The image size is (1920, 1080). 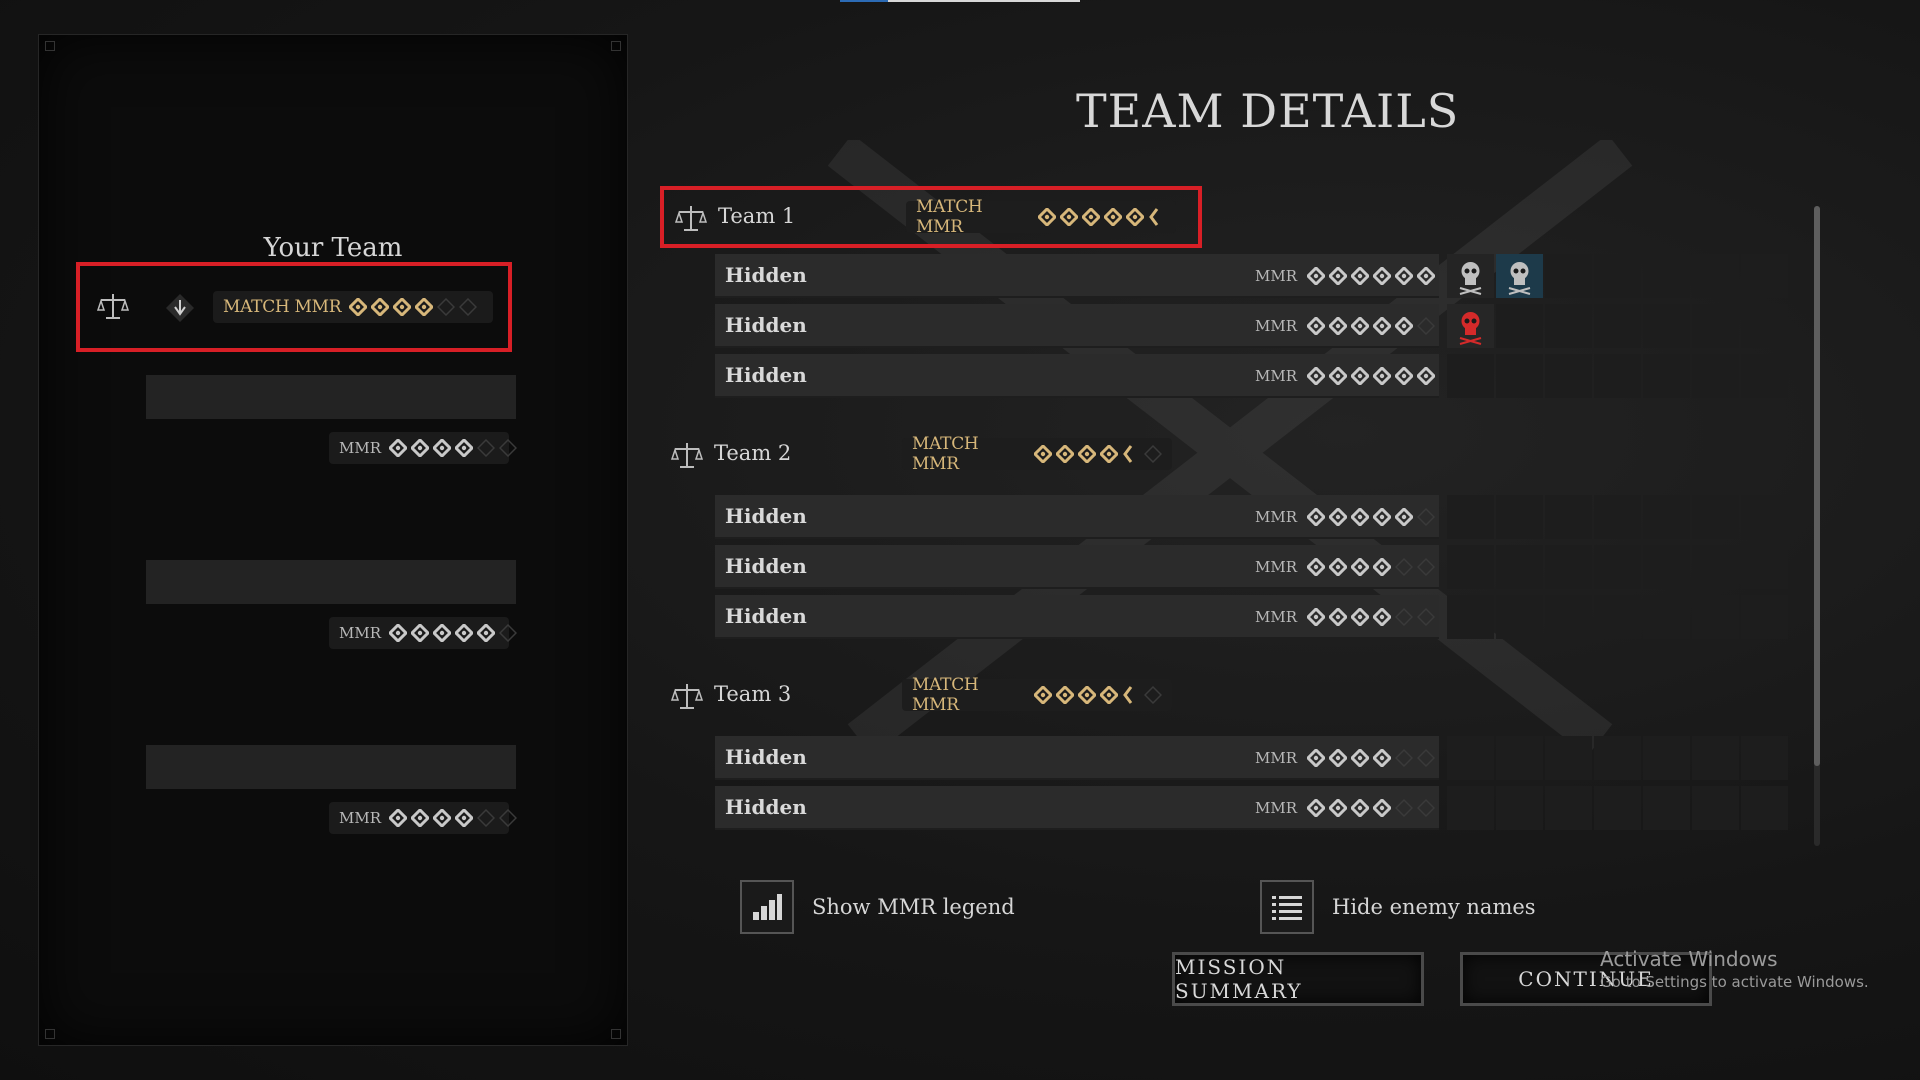 I want to click on hide-enemy-names-label: Hide enemy names, so click(x=1434, y=907).